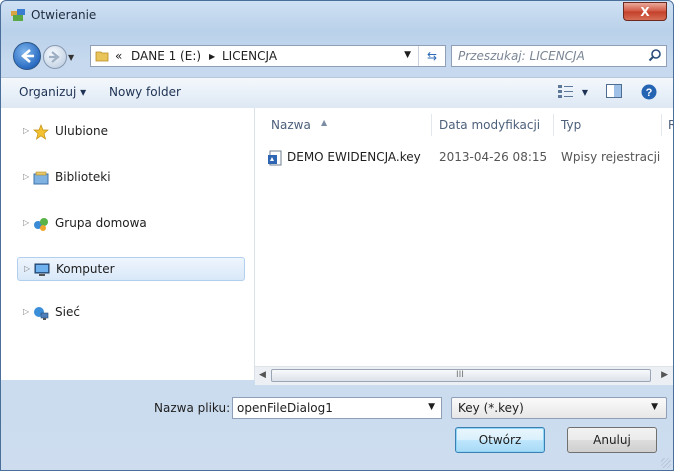  I want to click on cancel-button: Anuluj, so click(612, 440).